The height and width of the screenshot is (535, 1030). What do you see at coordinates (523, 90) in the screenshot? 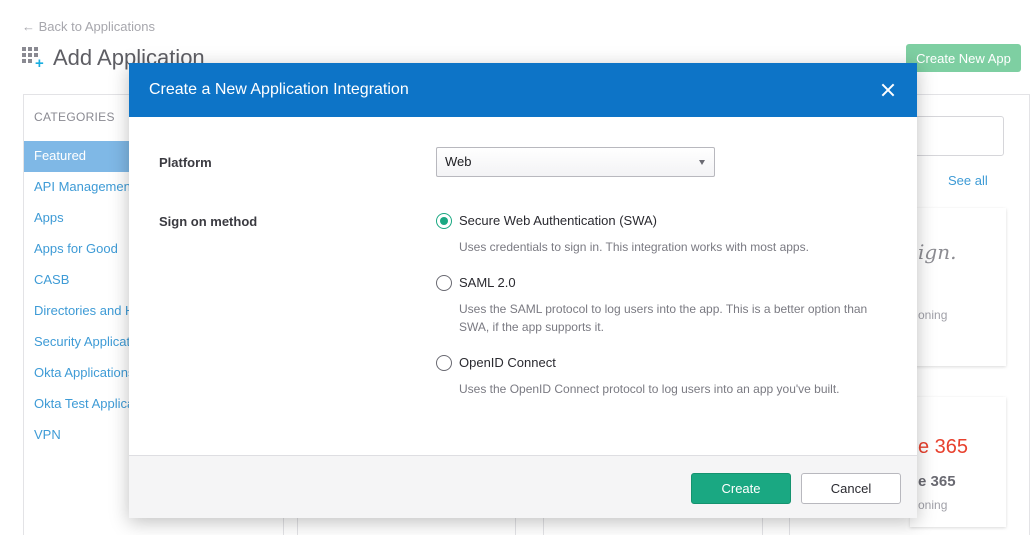
I see `dialog-header: Create a New Application Integration` at bounding box center [523, 90].